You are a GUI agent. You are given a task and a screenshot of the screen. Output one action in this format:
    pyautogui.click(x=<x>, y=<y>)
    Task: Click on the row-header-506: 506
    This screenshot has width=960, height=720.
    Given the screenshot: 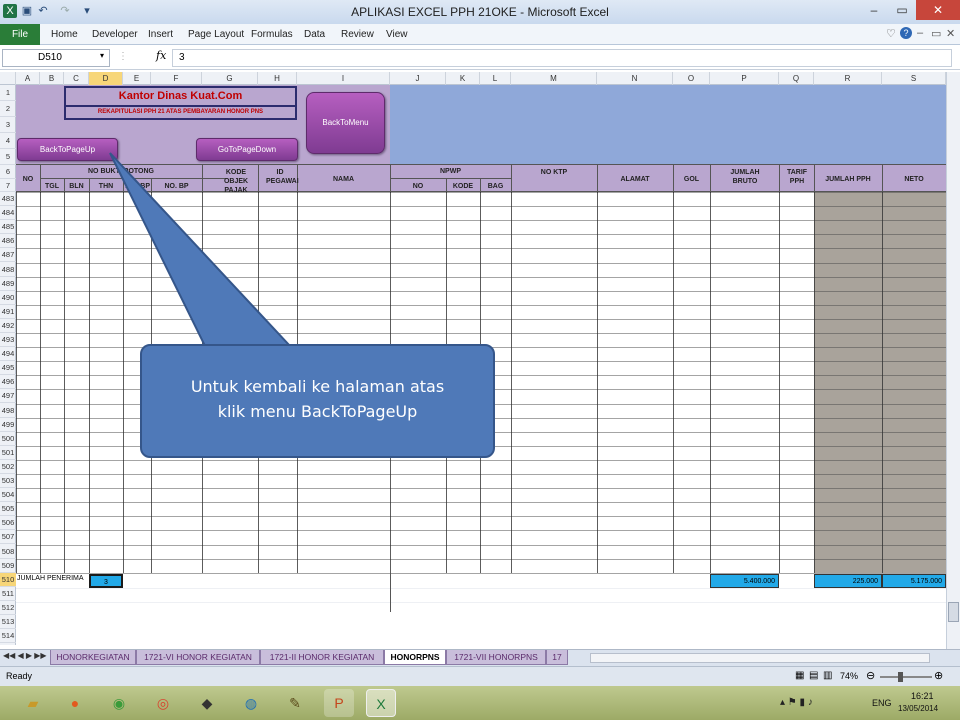 What is the action you would take?
    pyautogui.click(x=8, y=523)
    